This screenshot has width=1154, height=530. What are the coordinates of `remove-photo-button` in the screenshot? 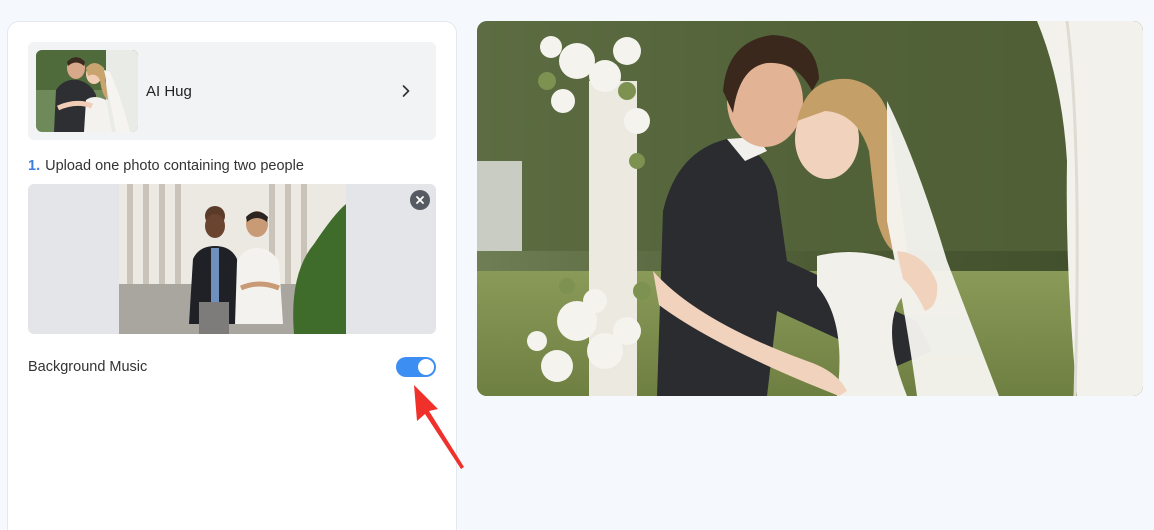 It's located at (420, 200).